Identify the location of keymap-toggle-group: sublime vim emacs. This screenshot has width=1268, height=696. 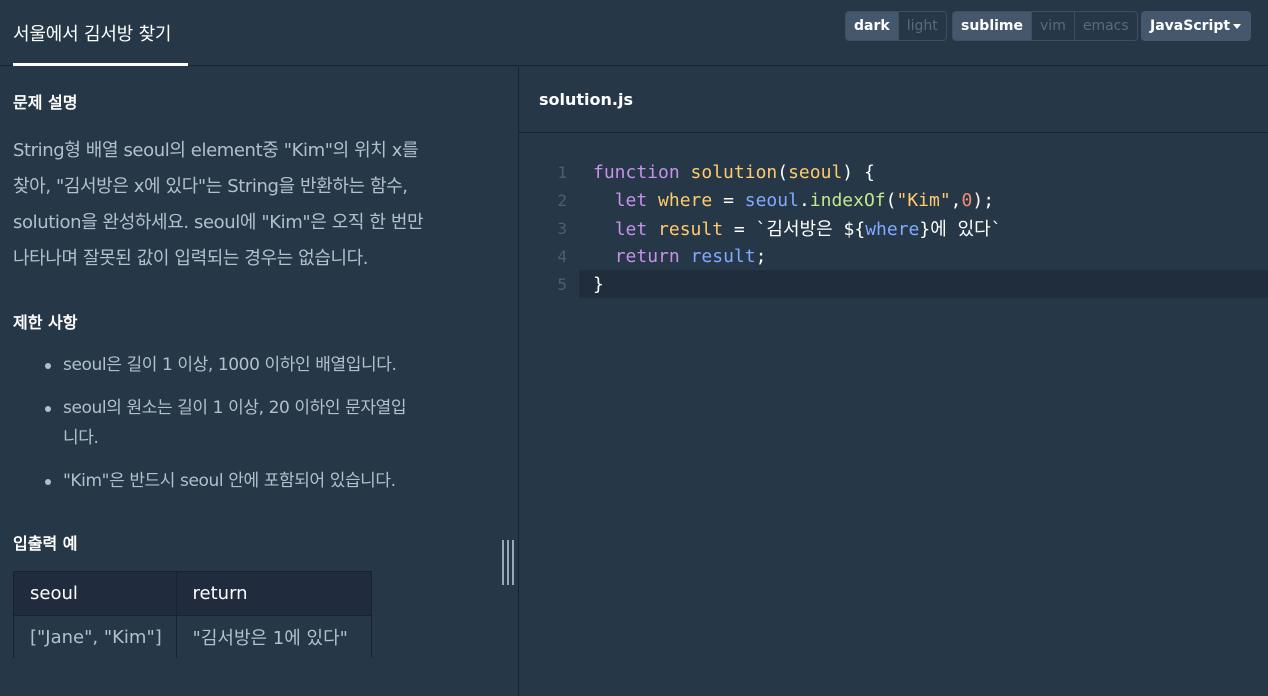
(1045, 26).